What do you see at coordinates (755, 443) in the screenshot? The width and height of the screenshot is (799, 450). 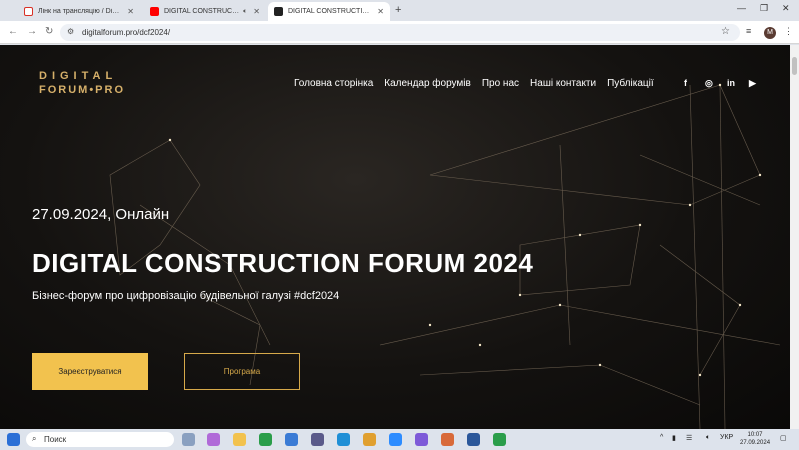 I see `clock-date: 27.09.2024` at bounding box center [755, 443].